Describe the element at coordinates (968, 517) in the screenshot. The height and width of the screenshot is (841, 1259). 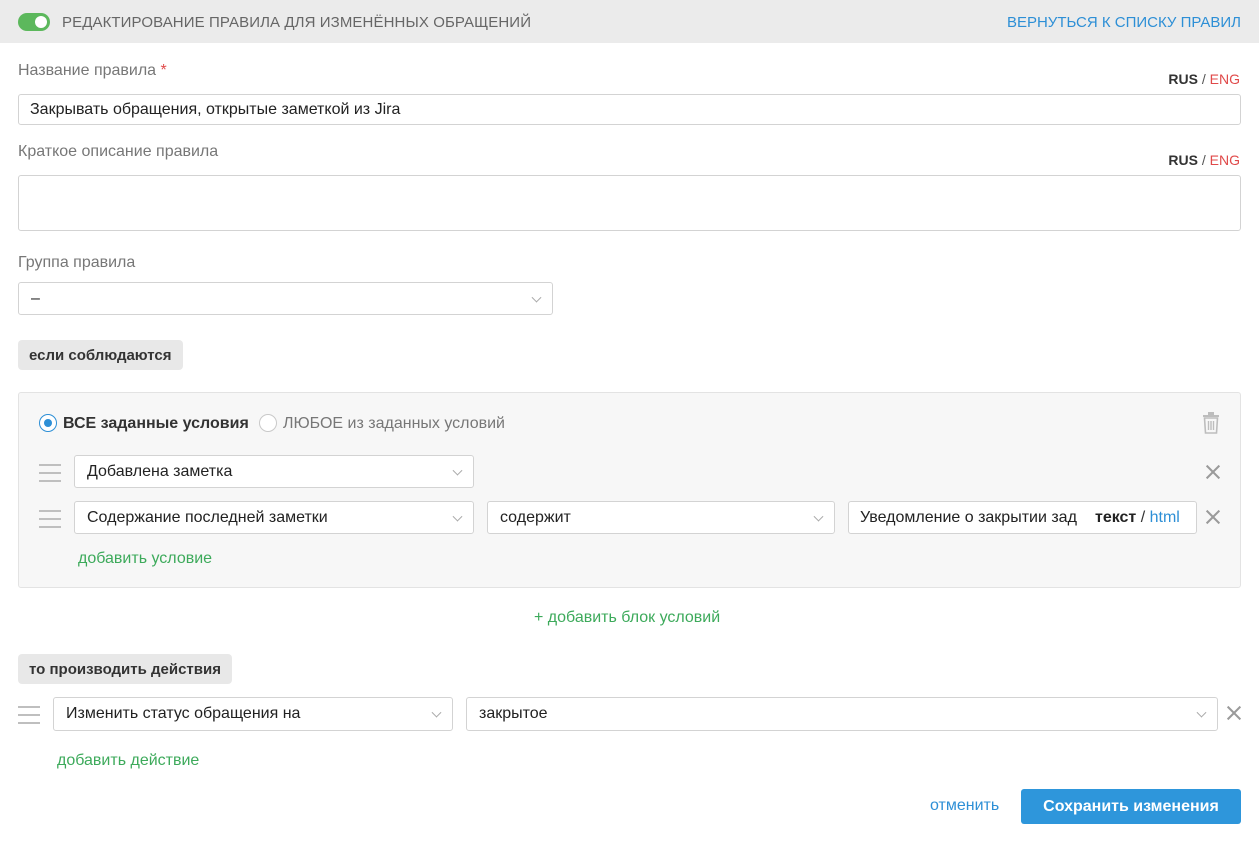
I see `condition-2-value-text: Уведомление о закрытии зад` at that location.